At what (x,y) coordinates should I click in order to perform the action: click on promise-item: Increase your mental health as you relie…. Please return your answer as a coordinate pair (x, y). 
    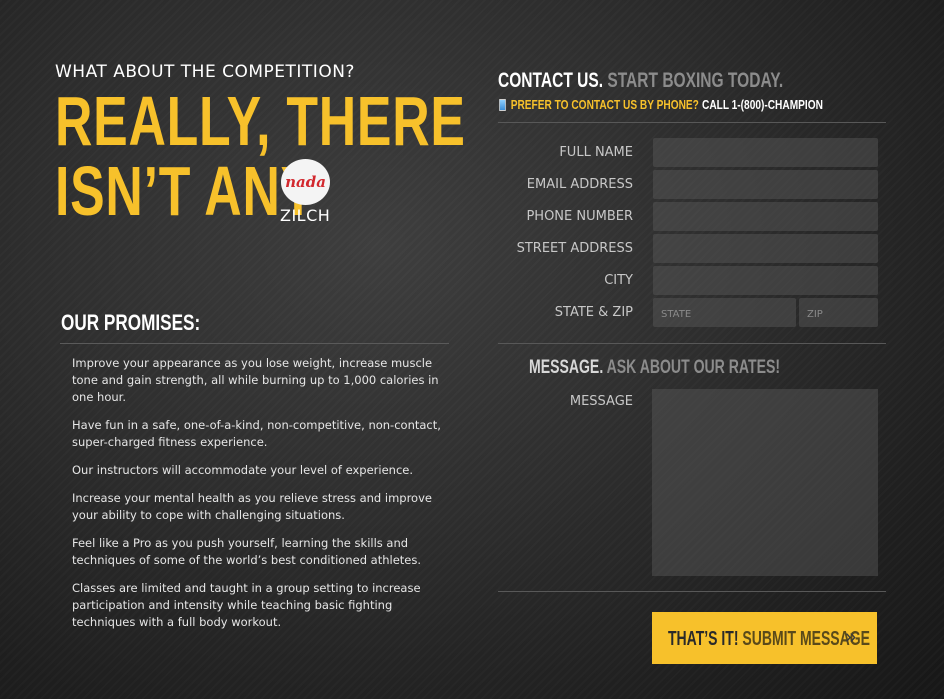
    Looking at the image, I should click on (252, 506).